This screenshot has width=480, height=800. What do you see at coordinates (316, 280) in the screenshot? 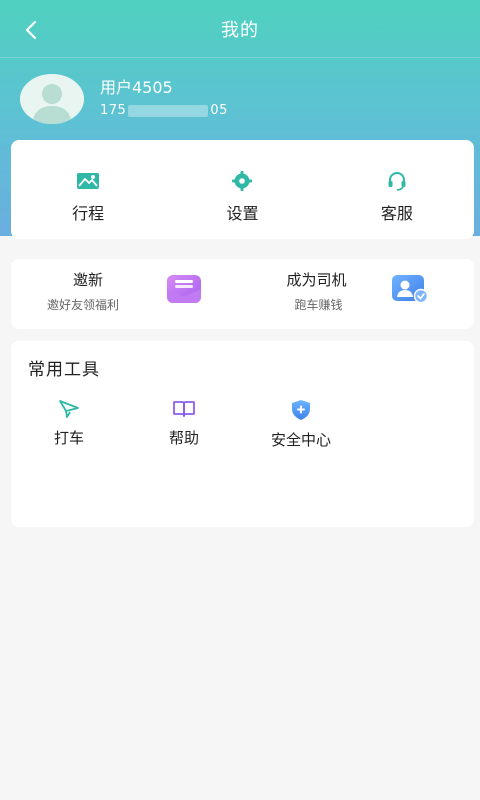
I see `promo-title: 成为司机` at bounding box center [316, 280].